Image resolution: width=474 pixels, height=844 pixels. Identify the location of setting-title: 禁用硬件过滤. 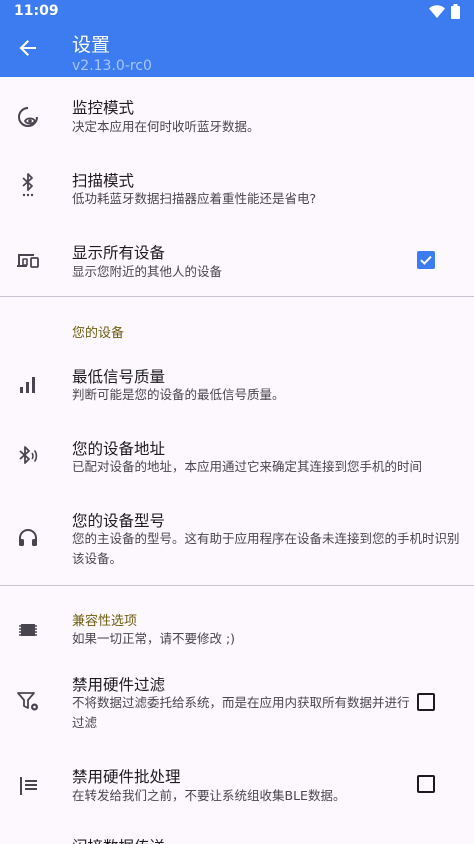
(119, 685).